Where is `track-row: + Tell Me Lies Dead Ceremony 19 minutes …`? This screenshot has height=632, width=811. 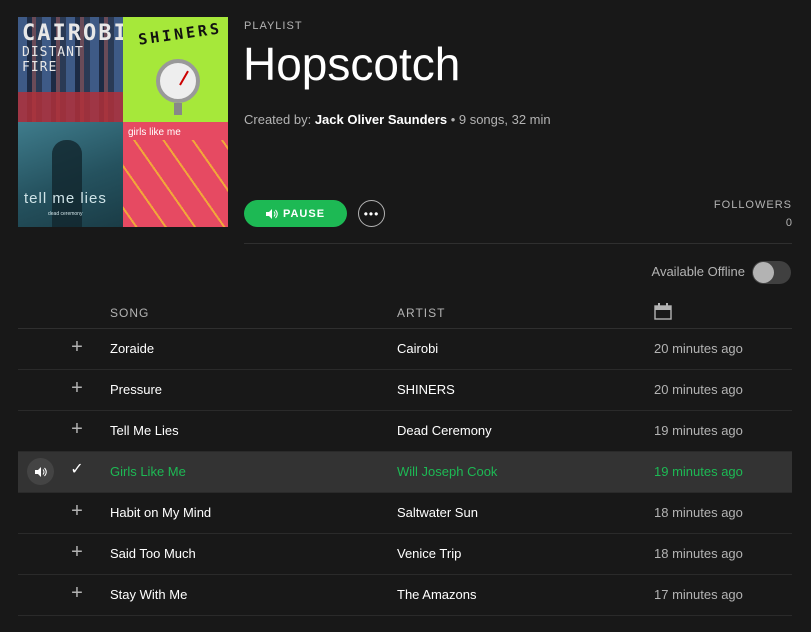
track-row: + Tell Me Lies Dead Ceremony 19 minutes … is located at coordinates (405, 431).